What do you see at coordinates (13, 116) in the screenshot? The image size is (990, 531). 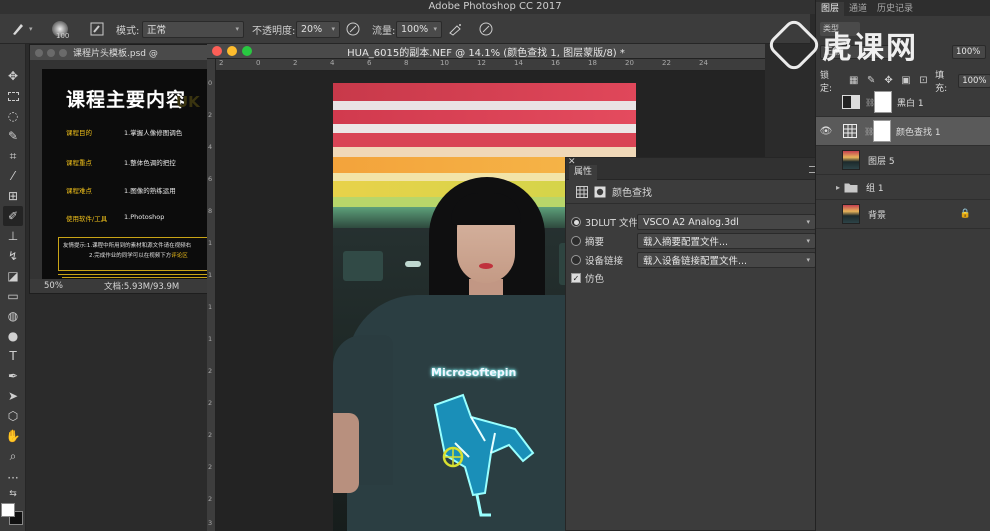 I see `lasso-tool-icon: ◌` at bounding box center [13, 116].